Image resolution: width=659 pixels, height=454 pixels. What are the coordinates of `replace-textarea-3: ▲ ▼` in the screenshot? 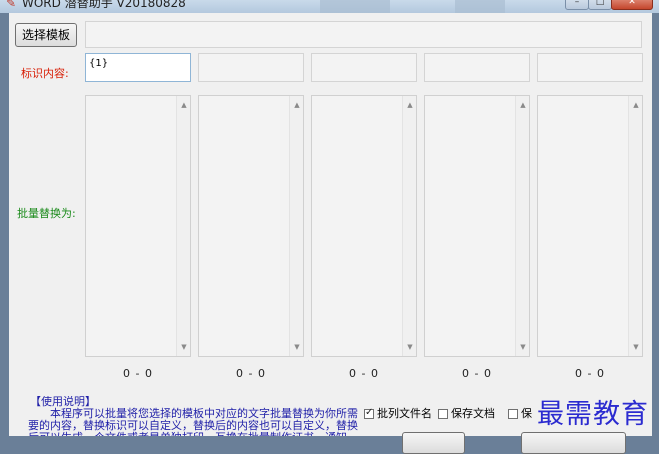 It's located at (364, 226).